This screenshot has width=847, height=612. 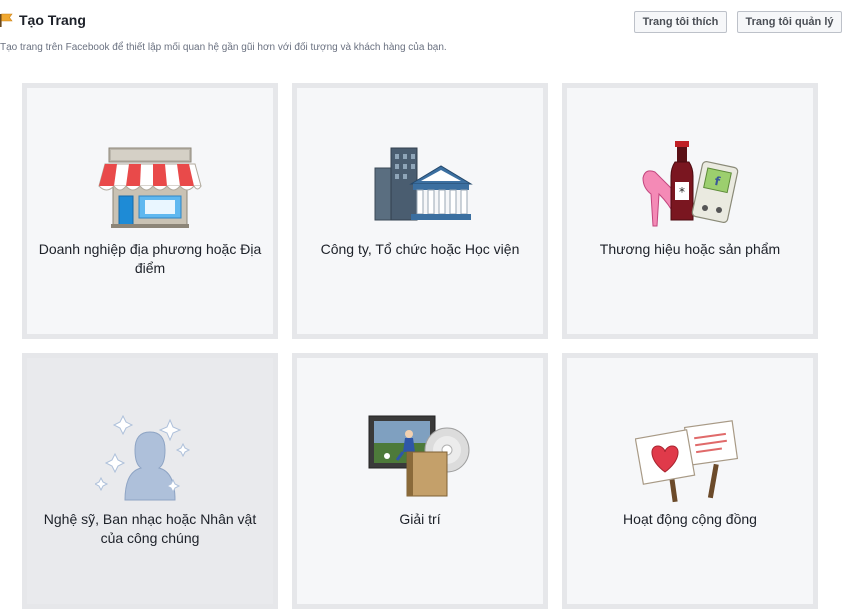 What do you see at coordinates (420, 185) in the screenshot?
I see `building-icon` at bounding box center [420, 185].